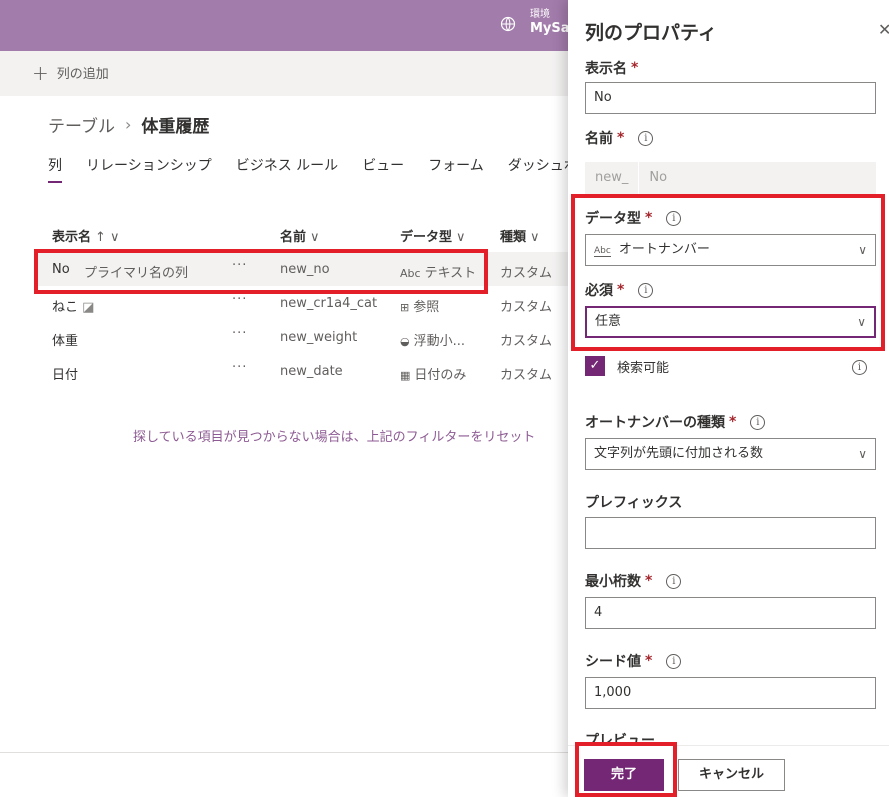 The width and height of the screenshot is (889, 797). I want to click on panel-footer: 完了 キャンセル, so click(728, 771).